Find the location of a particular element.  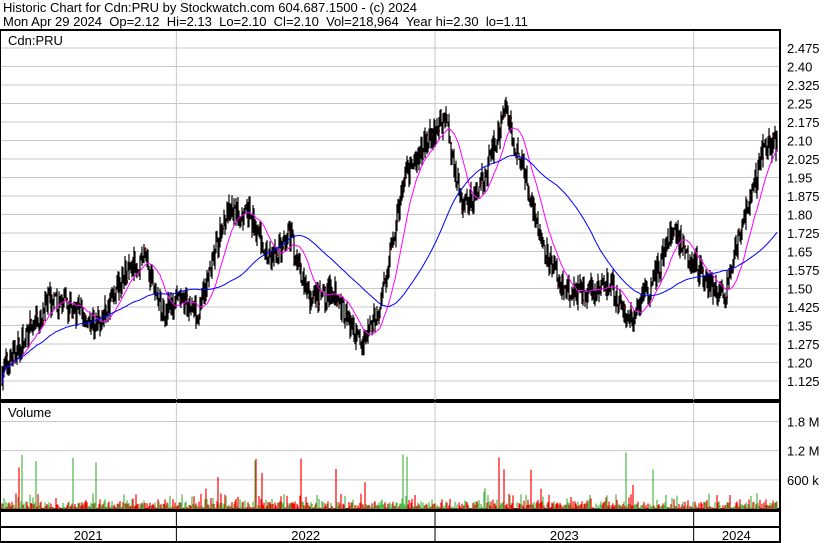

price-tick-label: 1.65 is located at coordinates (799, 252).